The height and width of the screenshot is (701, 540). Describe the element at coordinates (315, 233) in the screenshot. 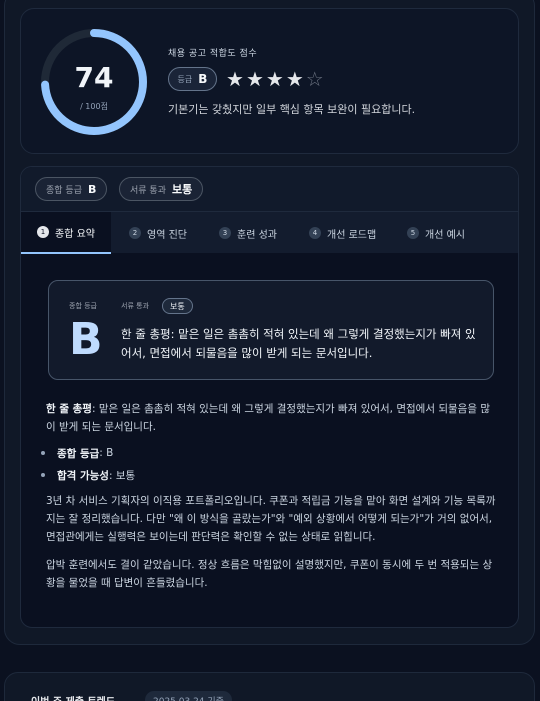

I see `tab-number: 4` at that location.